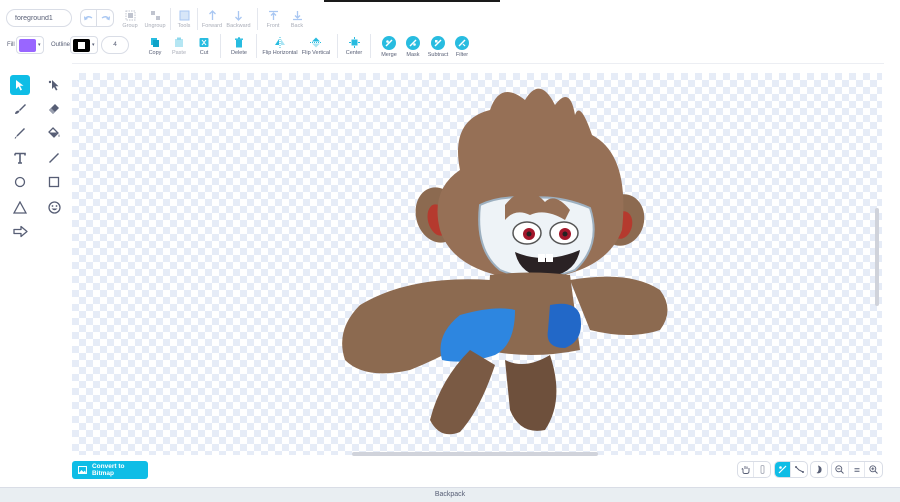  What do you see at coordinates (115, 45) in the screenshot?
I see `outline-width-input: 4` at bounding box center [115, 45].